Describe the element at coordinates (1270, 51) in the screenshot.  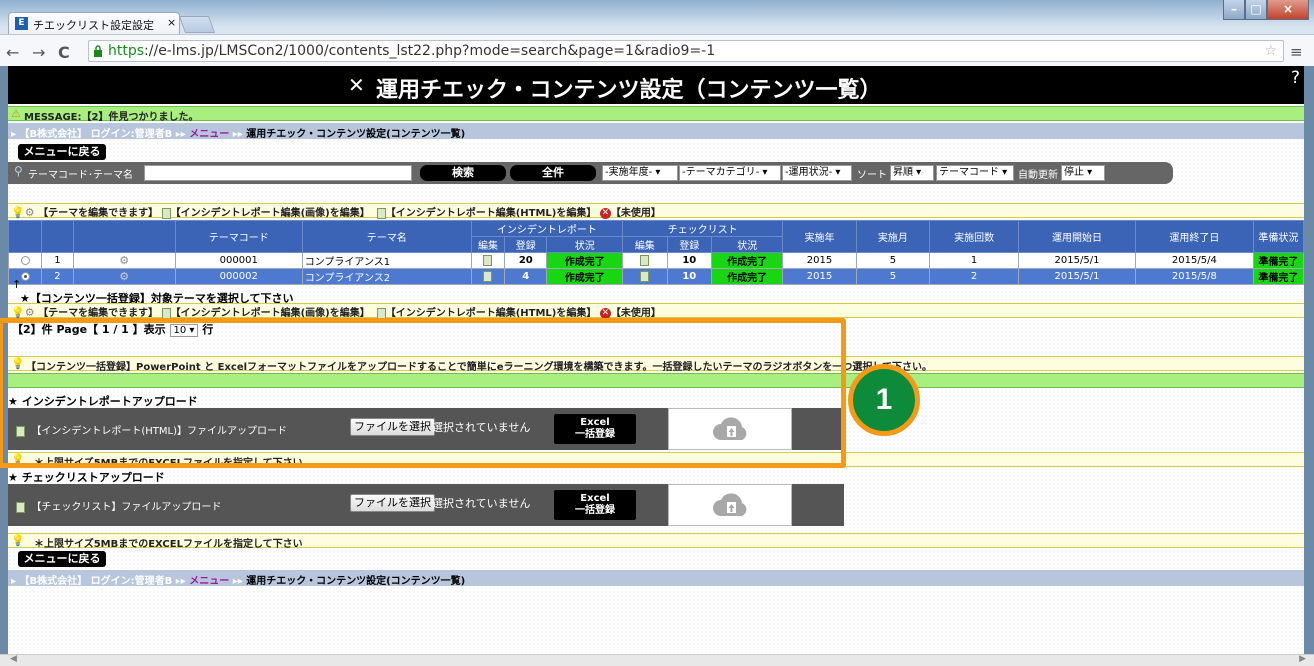
I see `bookmark-star-icon: ☆` at that location.